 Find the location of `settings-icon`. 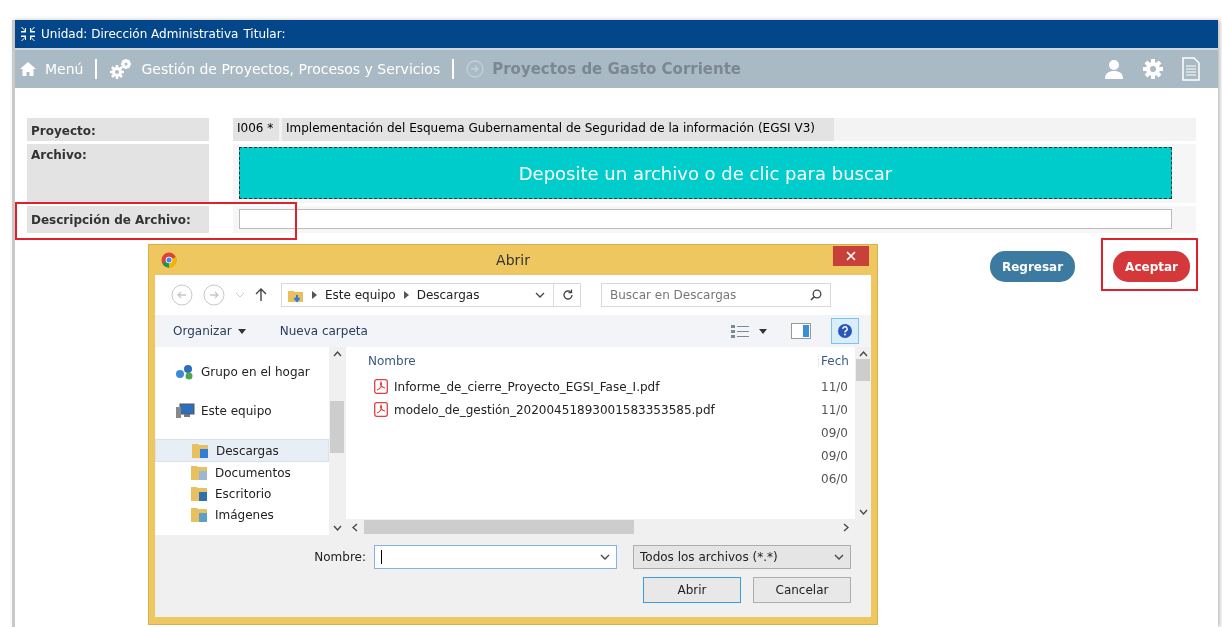

settings-icon is located at coordinates (1153, 69).